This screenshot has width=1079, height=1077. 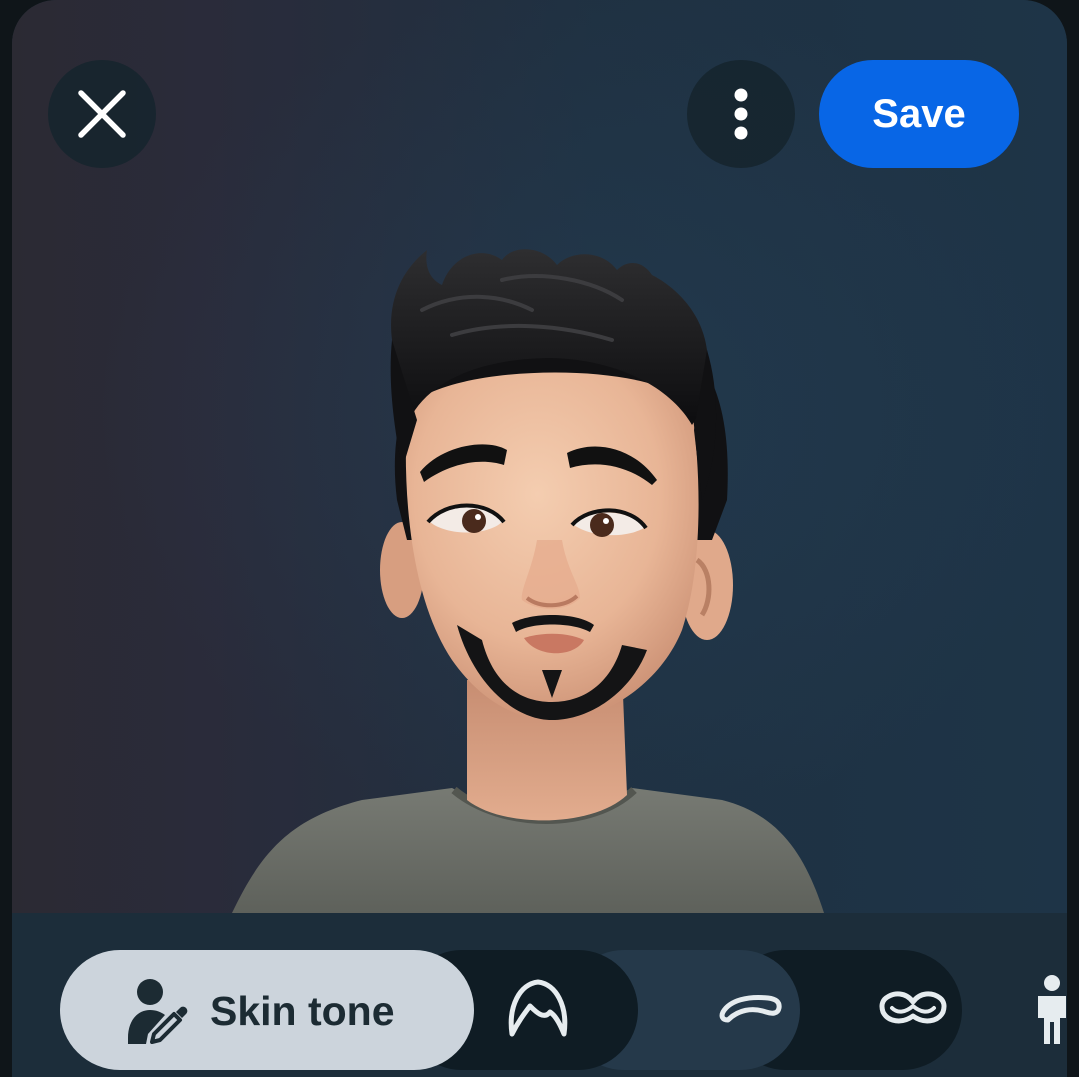 I want to click on body-icon, so click(x=1052, y=1009).